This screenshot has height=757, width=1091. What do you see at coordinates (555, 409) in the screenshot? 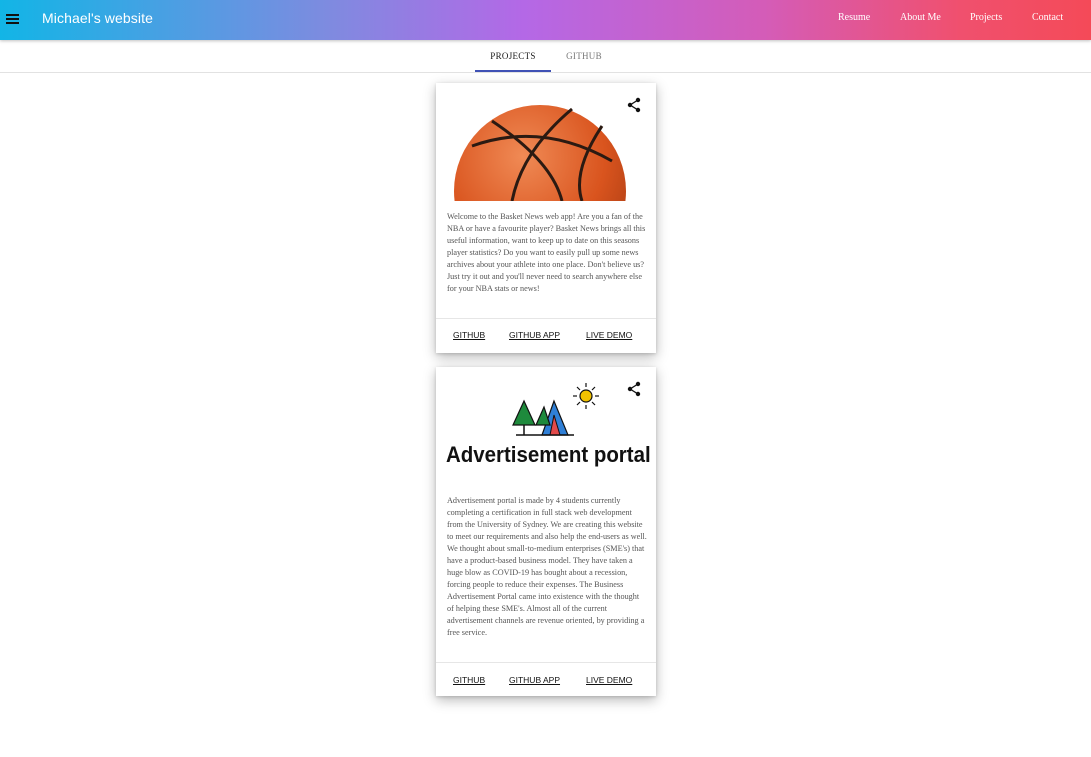
I see `campsite-logo-icon` at bounding box center [555, 409].